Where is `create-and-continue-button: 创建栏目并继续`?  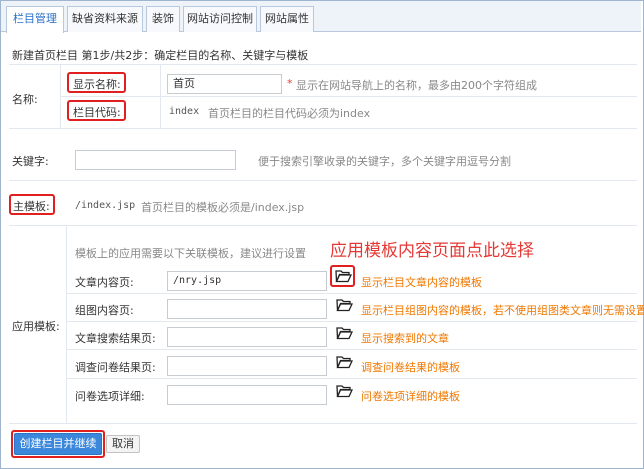
create-and-continue-button: 创建栏目并继续 is located at coordinates (58, 444).